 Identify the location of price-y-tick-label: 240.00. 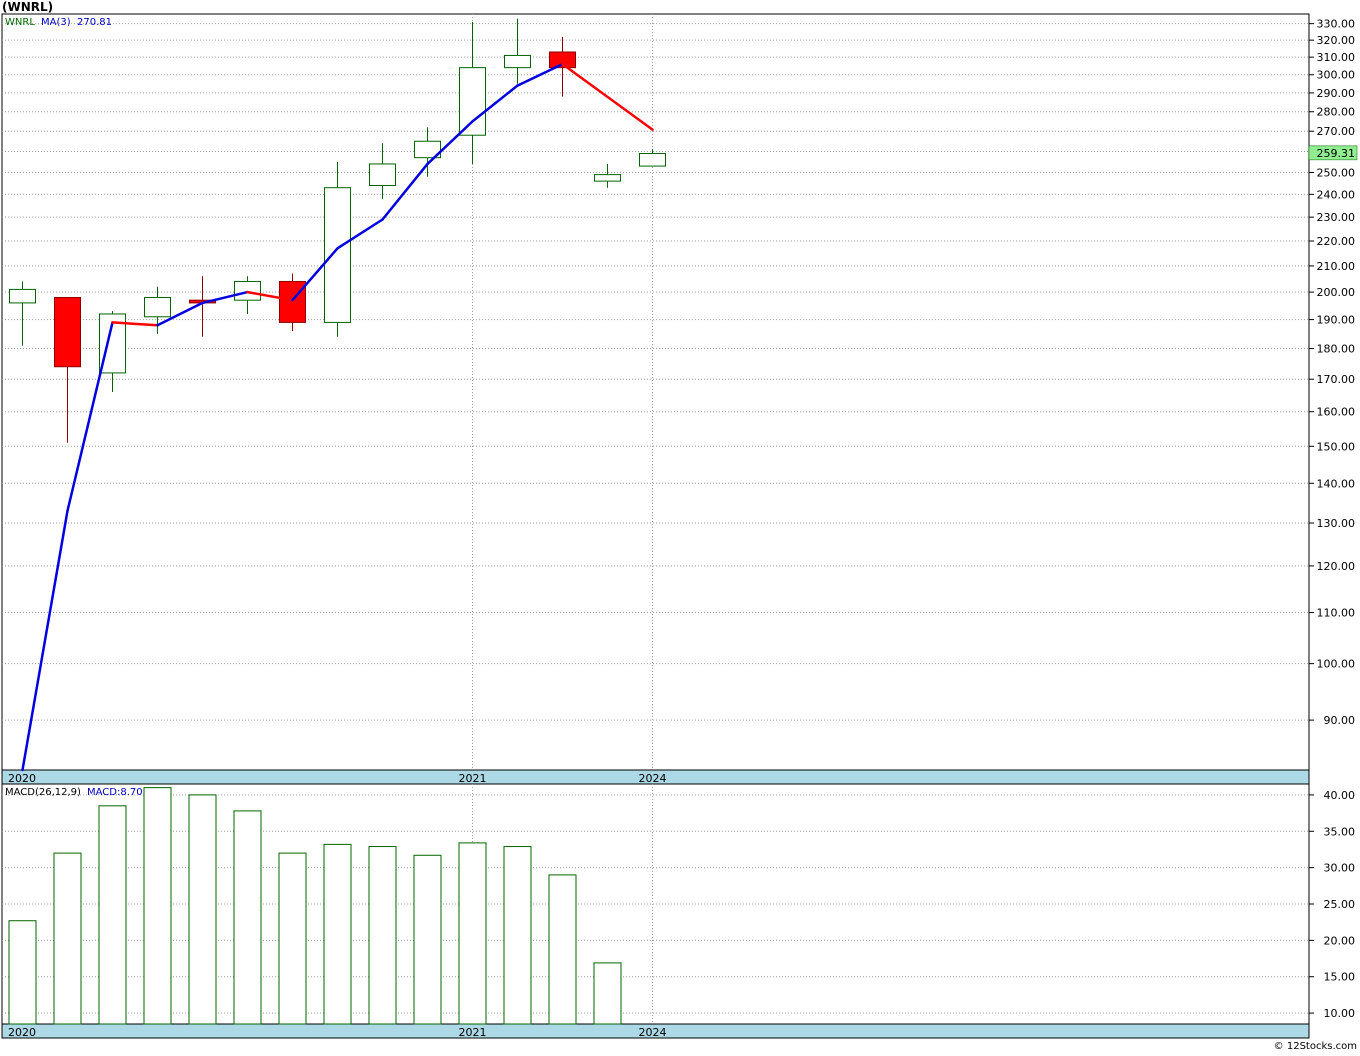
(1336, 194).